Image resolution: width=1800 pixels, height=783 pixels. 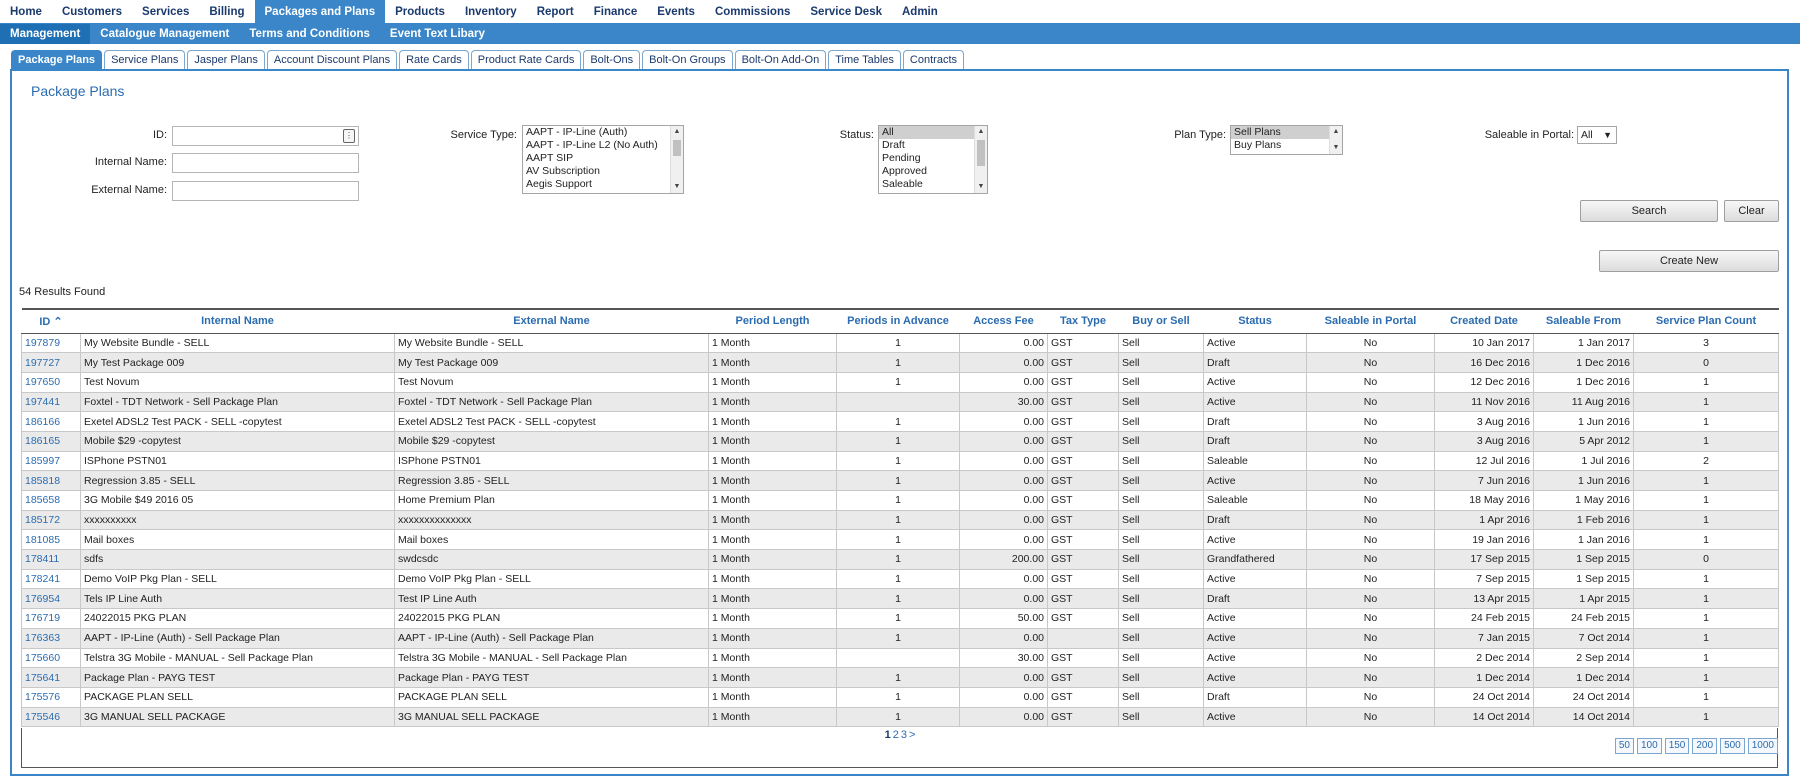 I want to click on tab-contracts: Contracts, so click(x=933, y=60).